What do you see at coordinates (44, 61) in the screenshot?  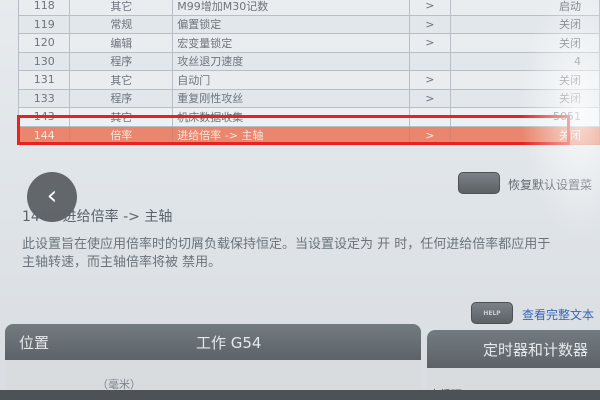 I see `setting-number: 130` at bounding box center [44, 61].